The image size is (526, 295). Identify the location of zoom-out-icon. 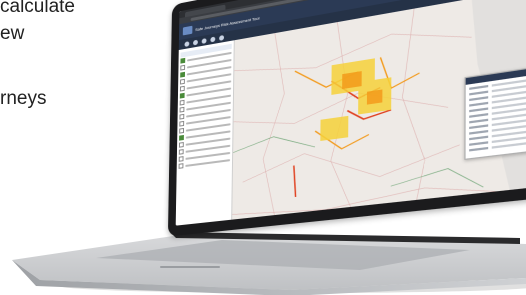
(213, 39).